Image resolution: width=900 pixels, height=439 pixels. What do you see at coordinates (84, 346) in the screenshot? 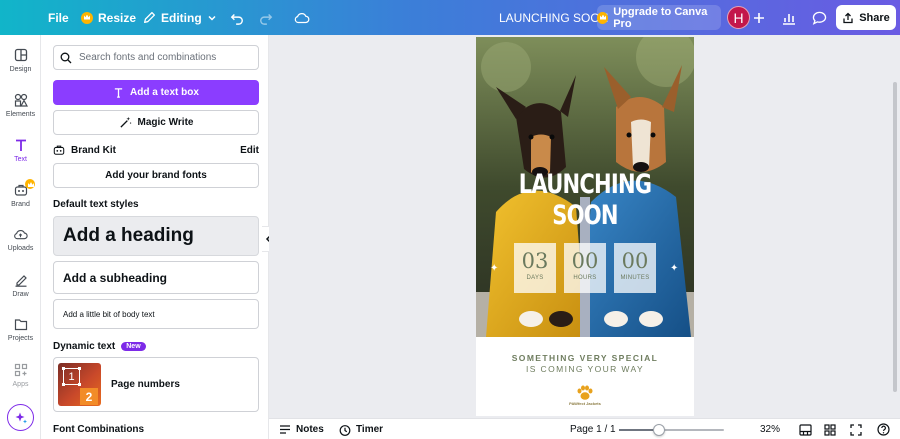
I see `dynamic-text-label: Dynamic text` at bounding box center [84, 346].